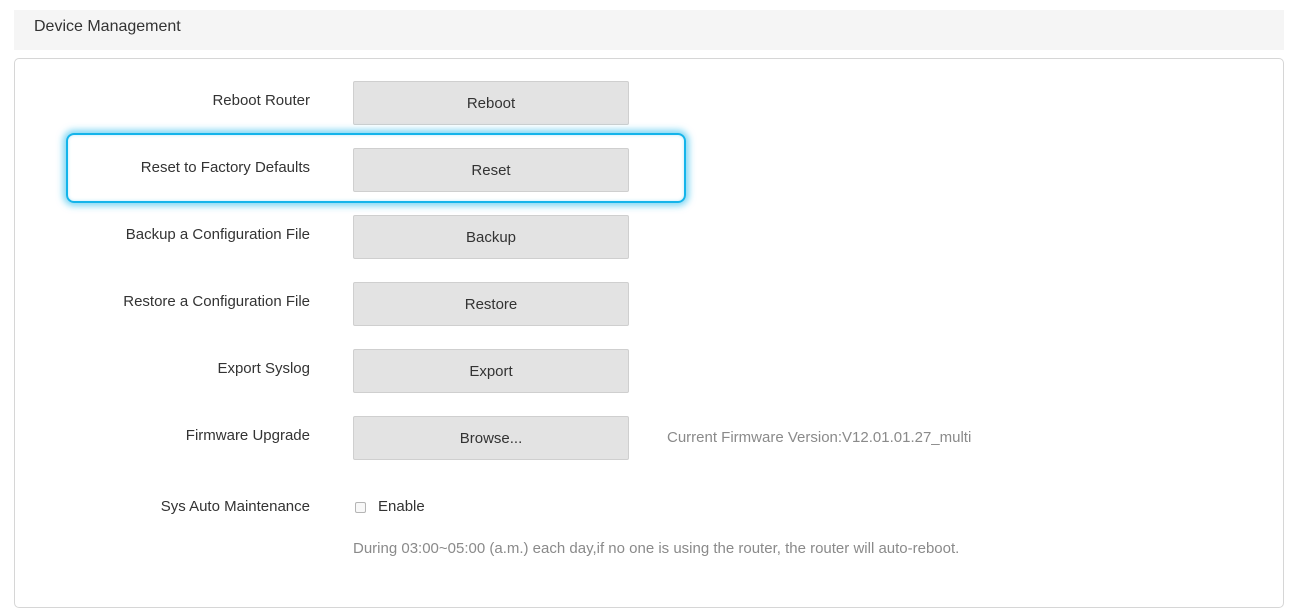 The width and height of the screenshot is (1290, 608). Describe the element at coordinates (225, 167) in the screenshot. I see `reset-factory-defaults-label: Reset to Factory Defaults` at that location.